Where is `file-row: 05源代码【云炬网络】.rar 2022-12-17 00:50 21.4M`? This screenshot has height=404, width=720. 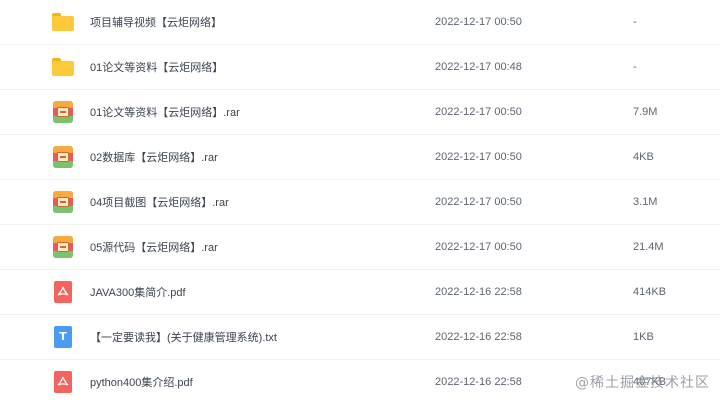
file-row: 05源代码【云炬网络】.rar 2022-12-17 00:50 21.4M is located at coordinates (360, 247).